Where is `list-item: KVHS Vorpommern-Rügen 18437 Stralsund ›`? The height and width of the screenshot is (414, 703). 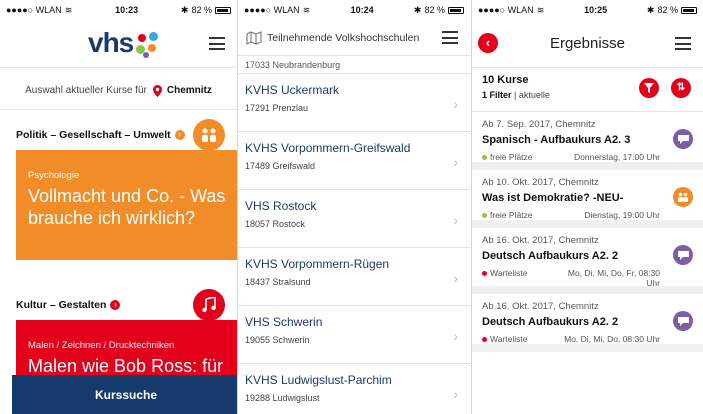
list-item: KVHS Vorpommern-Rügen 18437 Stralsund › is located at coordinates (354, 277).